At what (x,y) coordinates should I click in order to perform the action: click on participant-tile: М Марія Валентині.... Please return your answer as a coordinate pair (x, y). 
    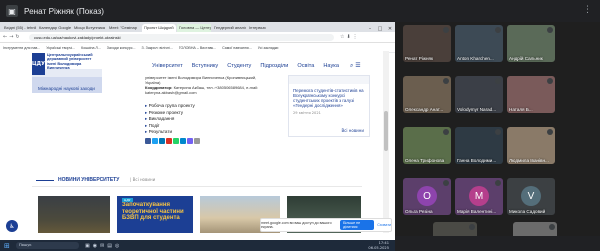
    Looking at the image, I should click on (479, 196).